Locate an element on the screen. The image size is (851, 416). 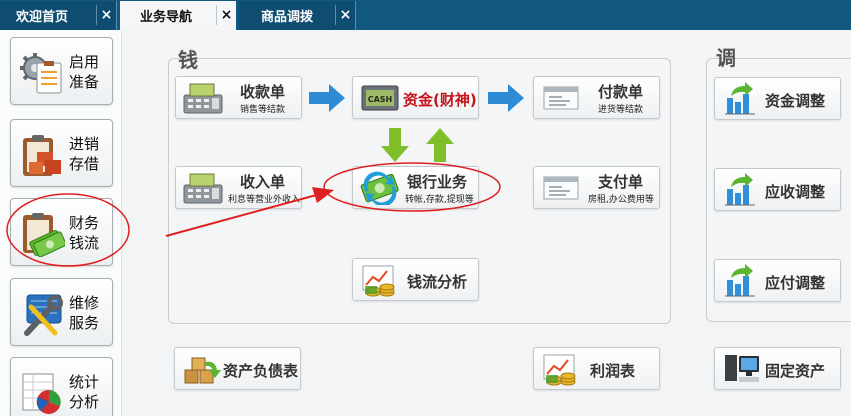
fixed-assets-button: 固定资产 is located at coordinates (777, 368).